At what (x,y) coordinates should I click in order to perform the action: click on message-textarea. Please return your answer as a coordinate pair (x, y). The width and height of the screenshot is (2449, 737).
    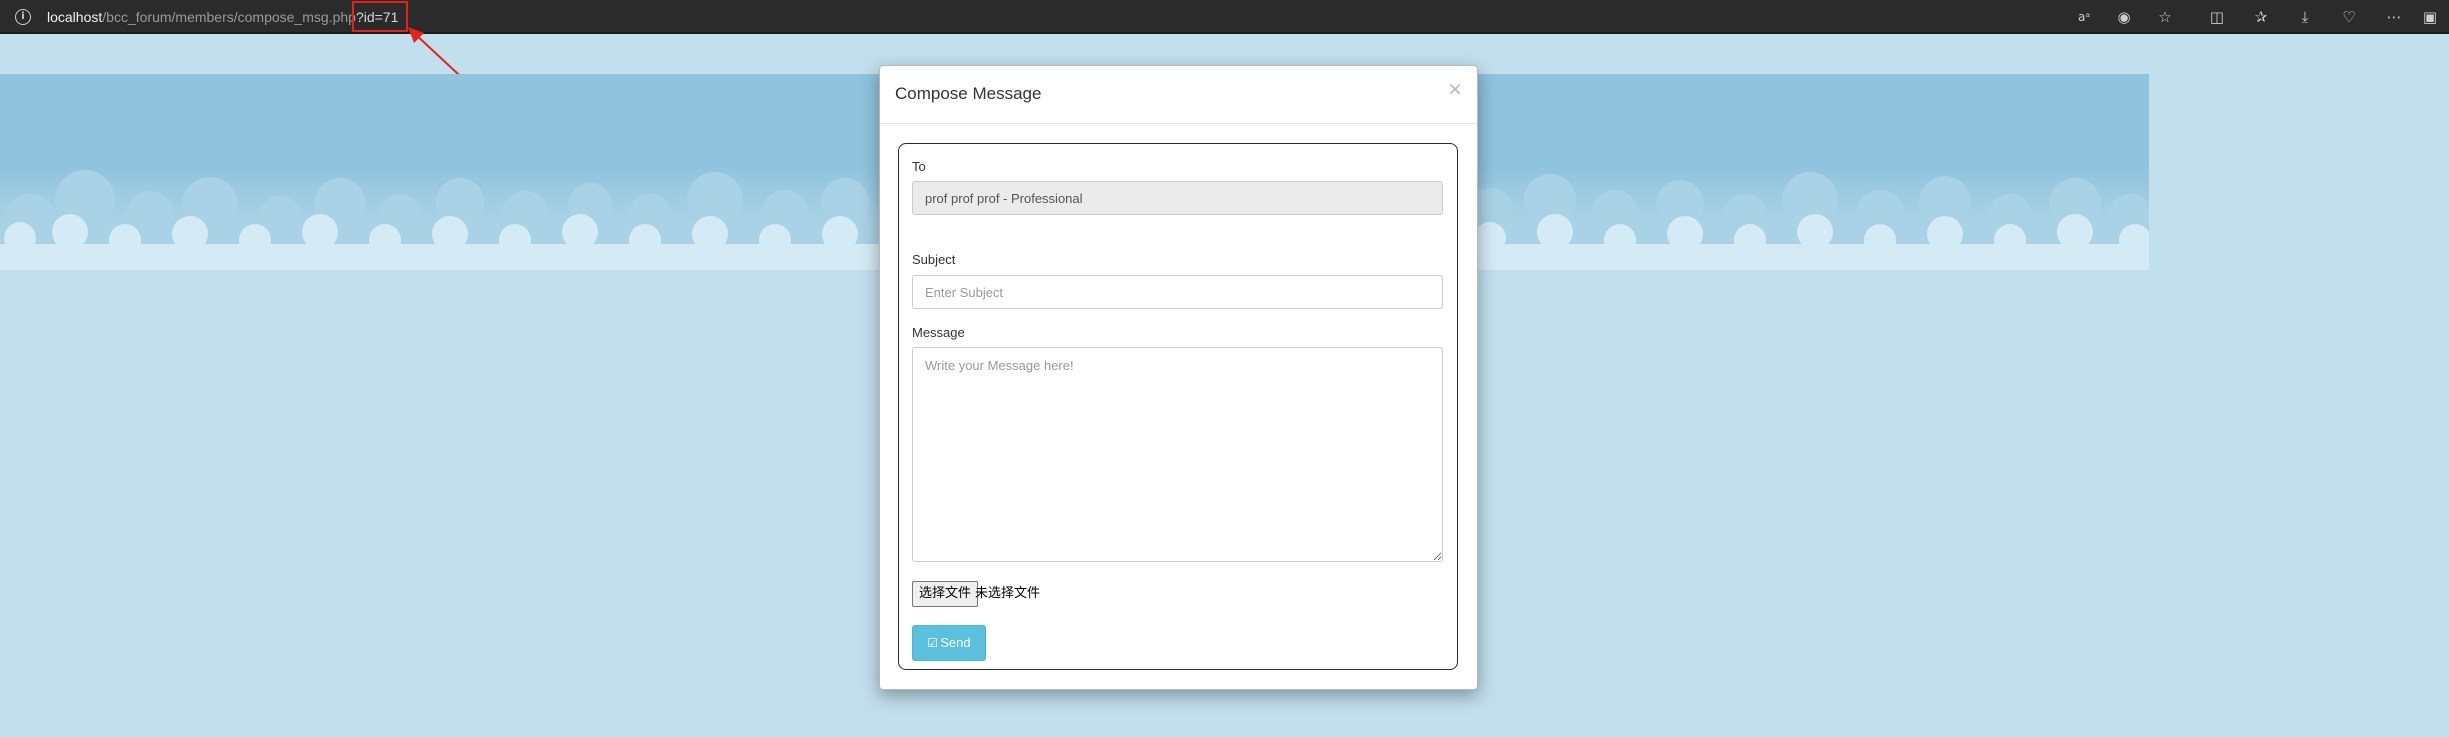
    Looking at the image, I should click on (1177, 454).